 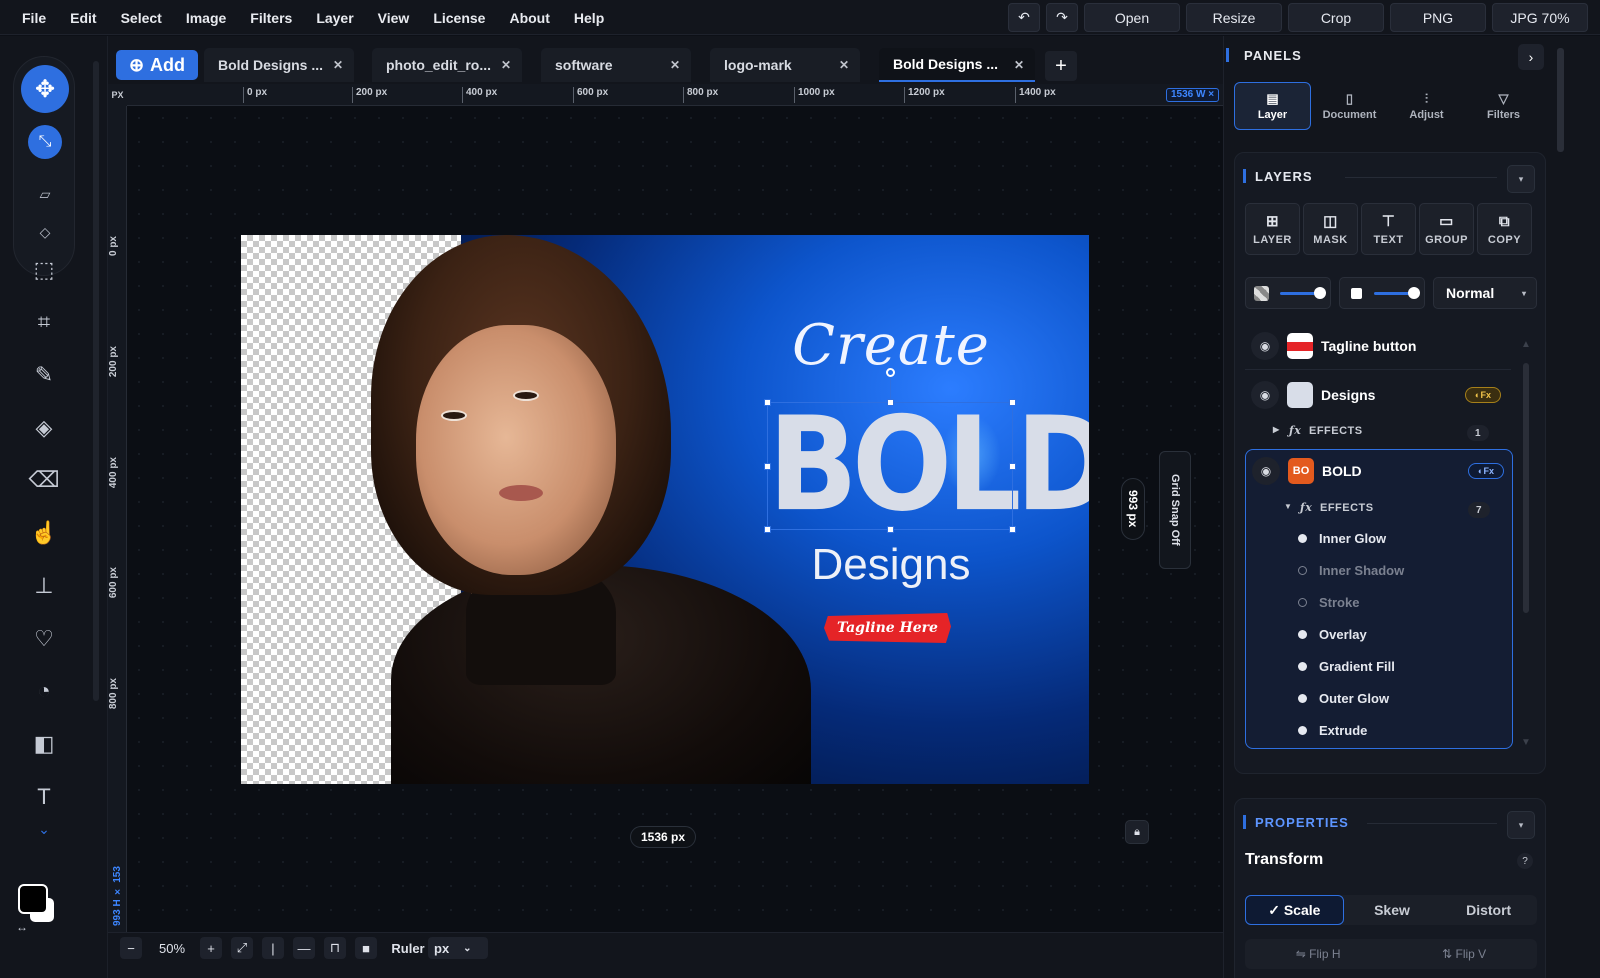 I want to click on dodge-tool: ◔, so click(x=44, y=691).